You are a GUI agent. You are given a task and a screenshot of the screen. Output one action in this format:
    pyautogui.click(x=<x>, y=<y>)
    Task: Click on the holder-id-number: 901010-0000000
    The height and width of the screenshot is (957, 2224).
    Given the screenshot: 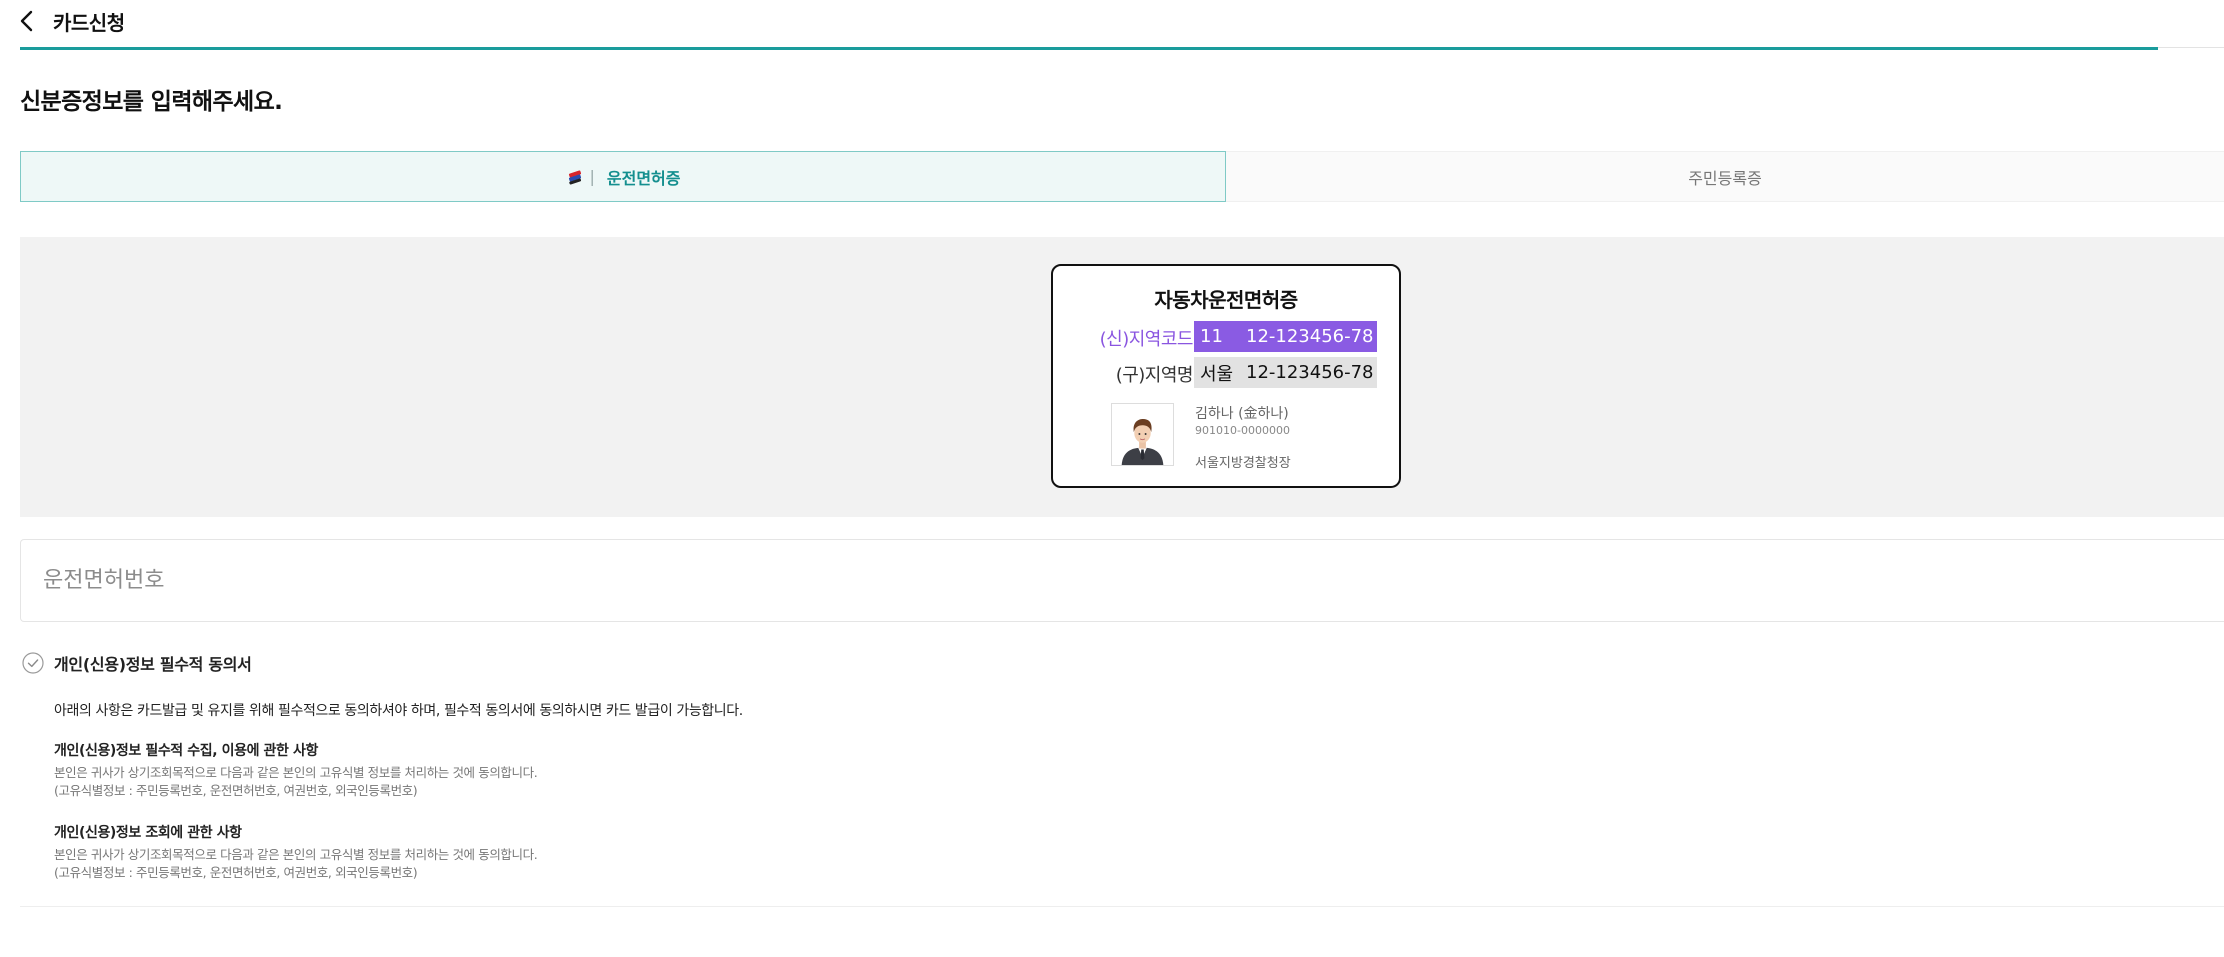 What is the action you would take?
    pyautogui.click(x=1242, y=430)
    